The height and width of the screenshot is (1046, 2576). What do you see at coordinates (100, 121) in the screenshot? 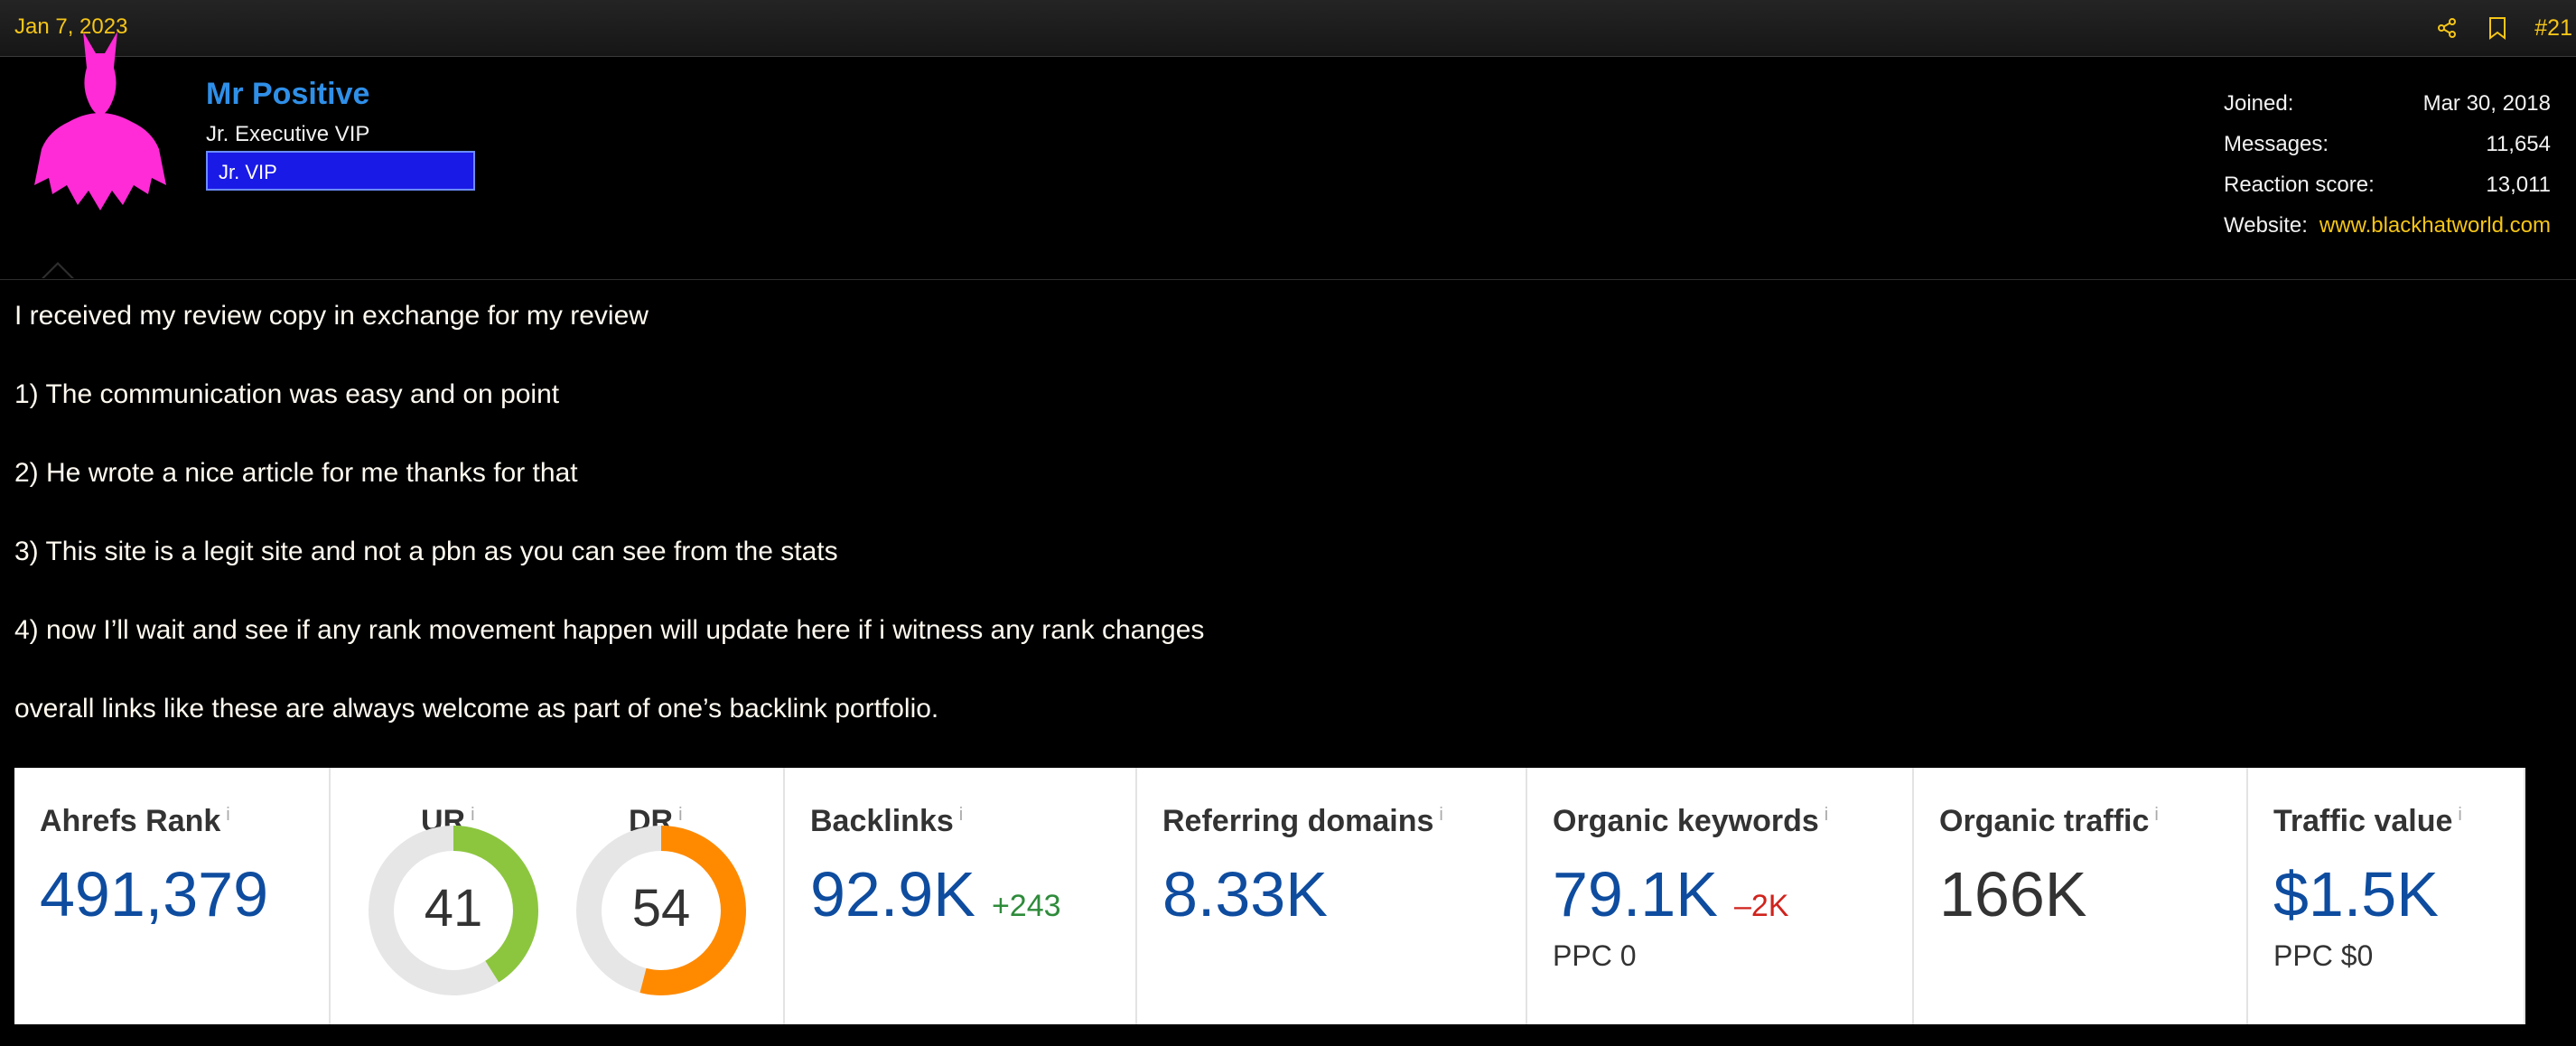
I see `batman-icon` at bounding box center [100, 121].